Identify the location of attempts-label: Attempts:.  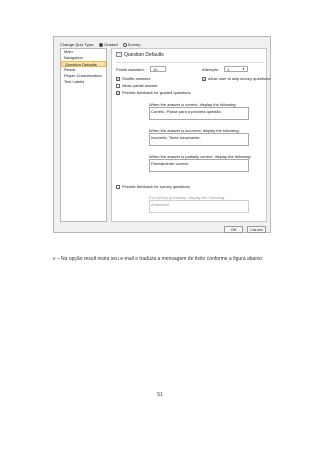
(210, 69).